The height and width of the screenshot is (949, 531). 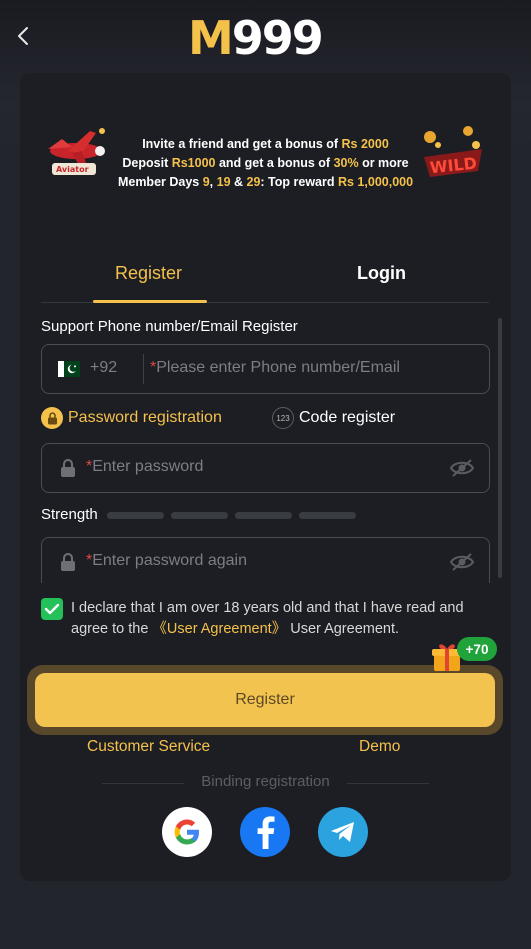 I want to click on facebook-icon, so click(x=266, y=832).